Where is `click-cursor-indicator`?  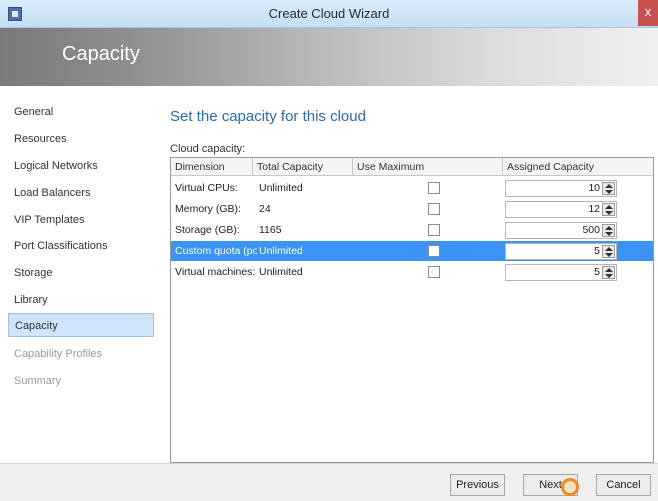 click-cursor-indicator is located at coordinates (570, 487).